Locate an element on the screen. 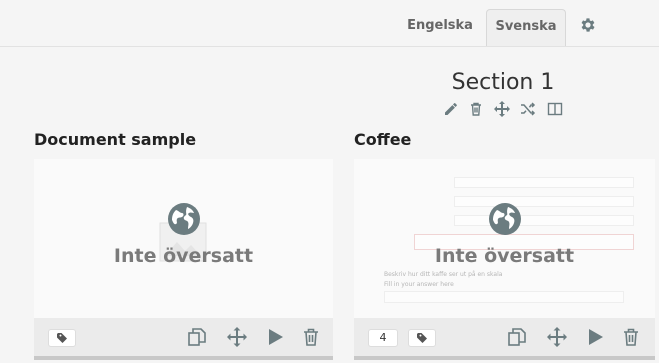 This screenshot has height=363, width=659. language-tab-english: Engelska is located at coordinates (440, 26).